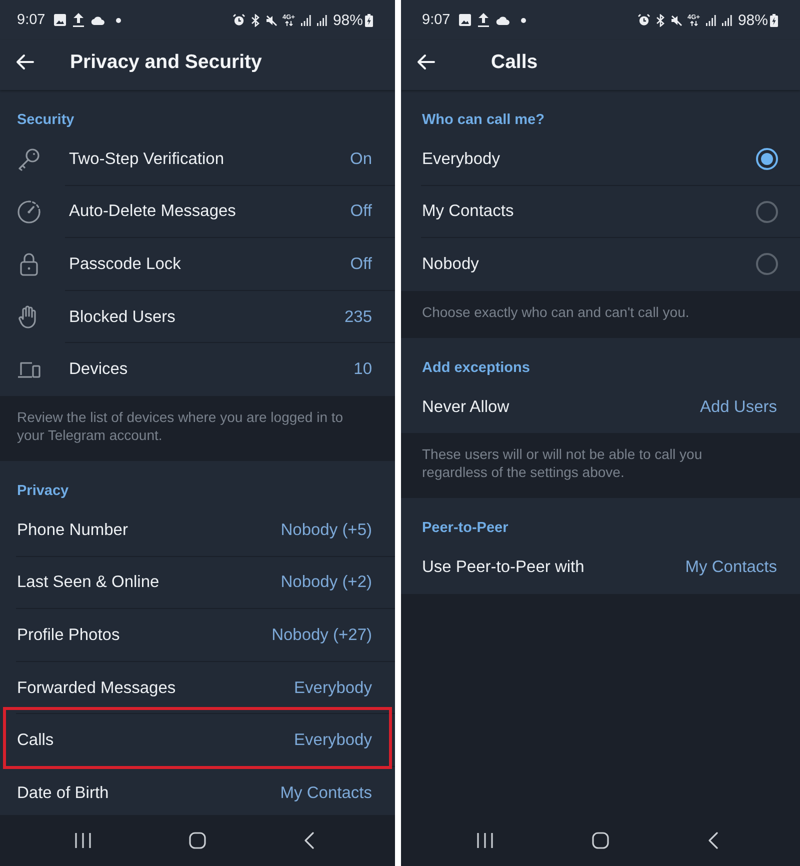 The height and width of the screenshot is (866, 800). What do you see at coordinates (465, 528) in the screenshot?
I see `section-header: Peer-to-Peer` at bounding box center [465, 528].